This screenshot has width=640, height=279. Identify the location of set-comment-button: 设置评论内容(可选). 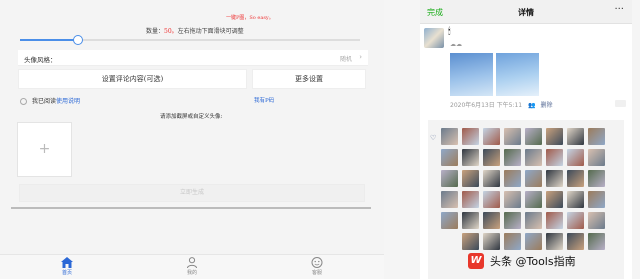
(132, 79).